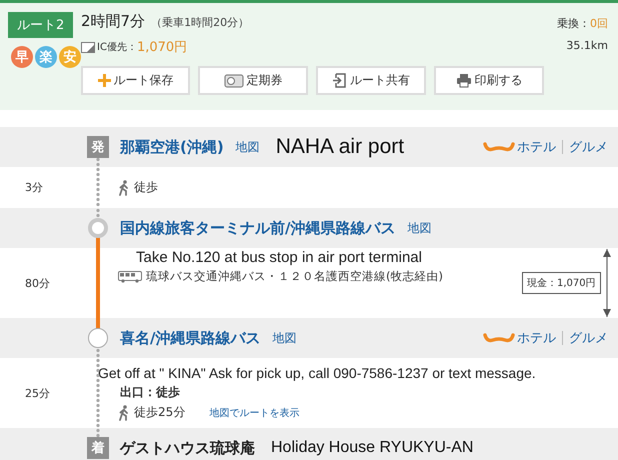 Image resolution: width=618 pixels, height=460 pixels. Describe the element at coordinates (34, 187) in the screenshot. I see `segment-duration: 3分` at that location.